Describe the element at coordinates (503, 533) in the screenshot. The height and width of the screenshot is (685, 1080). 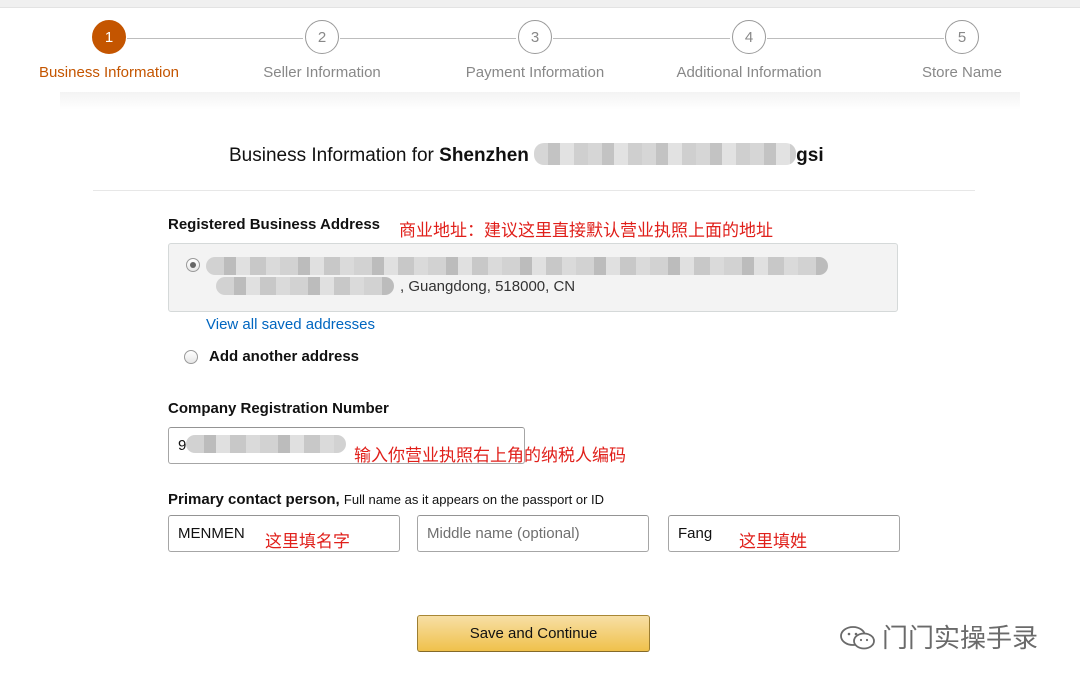
I see `middle-name-placeholder: Middle name (optional)` at that location.